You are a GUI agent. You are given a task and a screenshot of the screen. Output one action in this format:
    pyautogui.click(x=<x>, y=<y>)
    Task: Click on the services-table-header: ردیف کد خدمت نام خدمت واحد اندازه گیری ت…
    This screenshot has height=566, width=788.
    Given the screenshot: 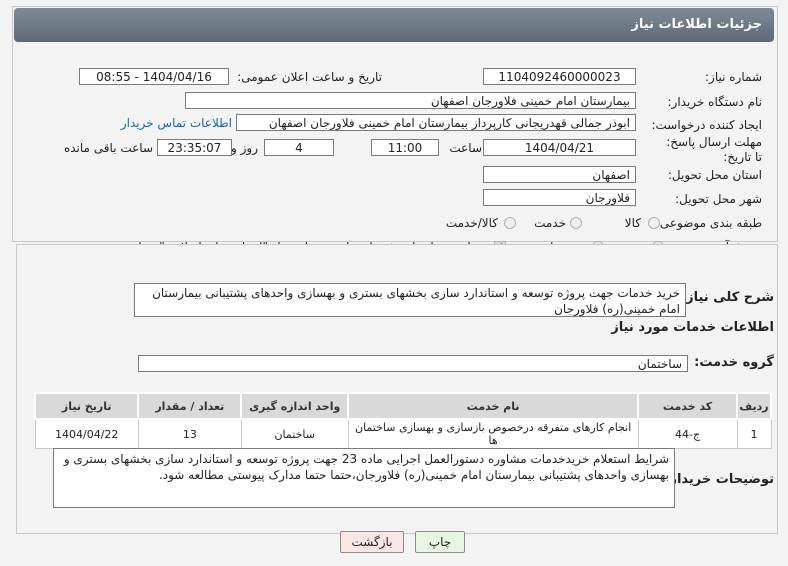 What is the action you would take?
    pyautogui.click(x=402, y=406)
    